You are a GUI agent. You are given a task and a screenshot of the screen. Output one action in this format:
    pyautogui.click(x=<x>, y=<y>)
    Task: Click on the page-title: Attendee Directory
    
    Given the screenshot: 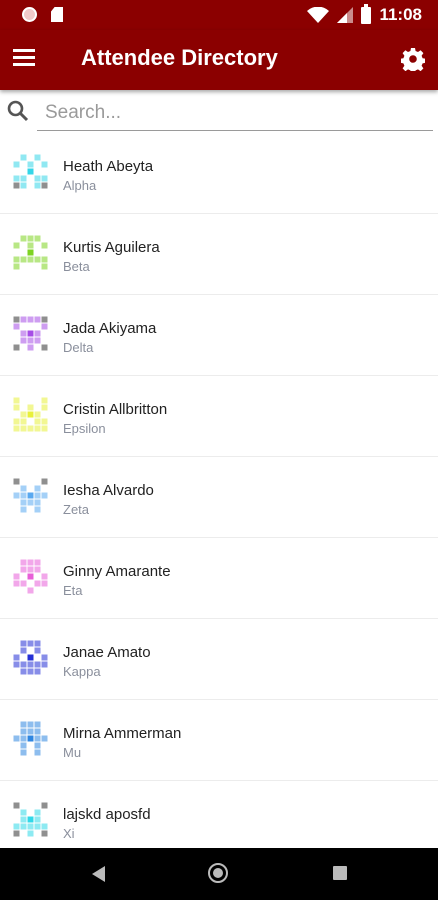 What is the action you would take?
    pyautogui.click(x=179, y=57)
    